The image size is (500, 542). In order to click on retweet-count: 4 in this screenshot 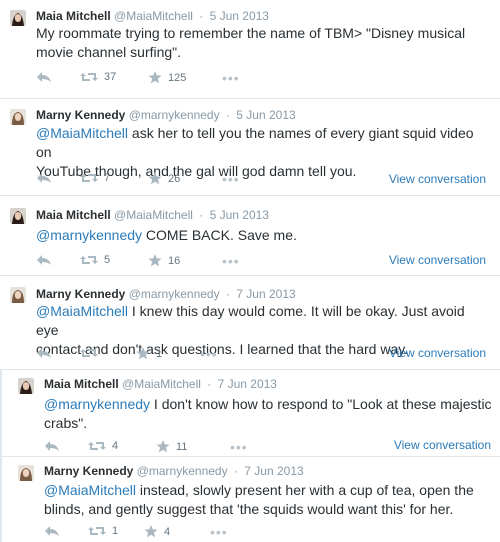, I will do `click(115, 446)`.